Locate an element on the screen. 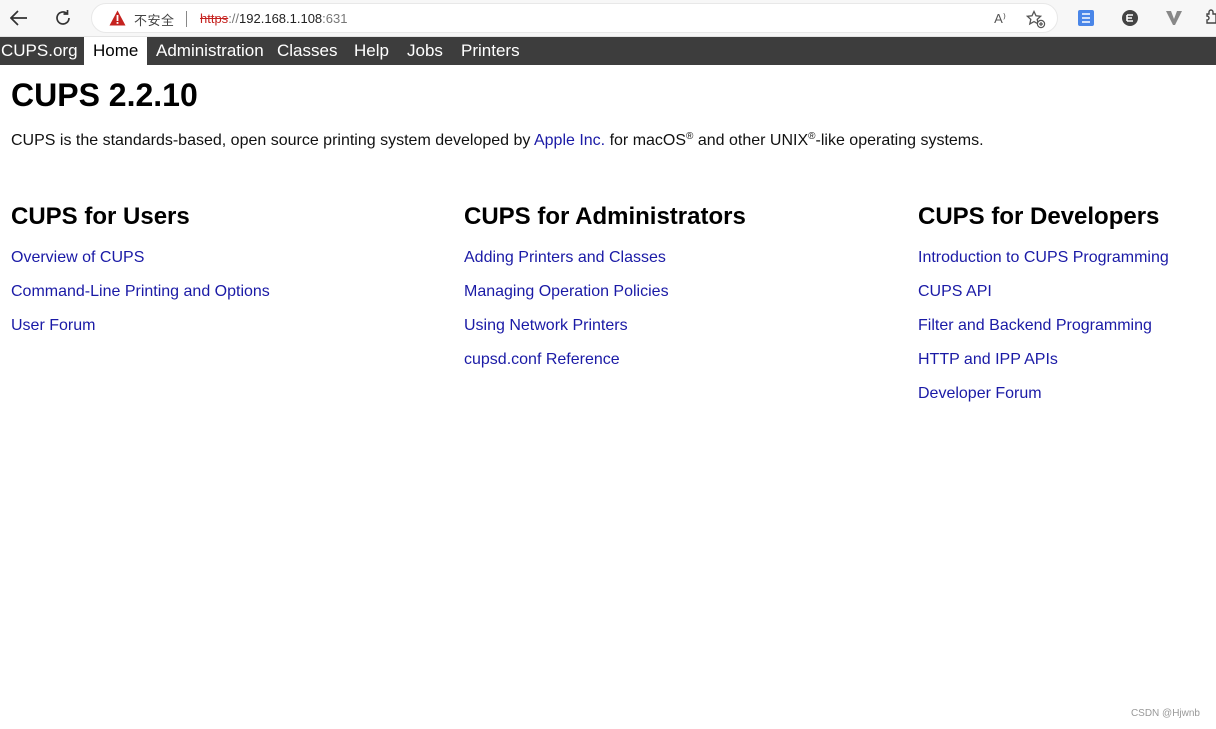  warning-icon is located at coordinates (117, 18).